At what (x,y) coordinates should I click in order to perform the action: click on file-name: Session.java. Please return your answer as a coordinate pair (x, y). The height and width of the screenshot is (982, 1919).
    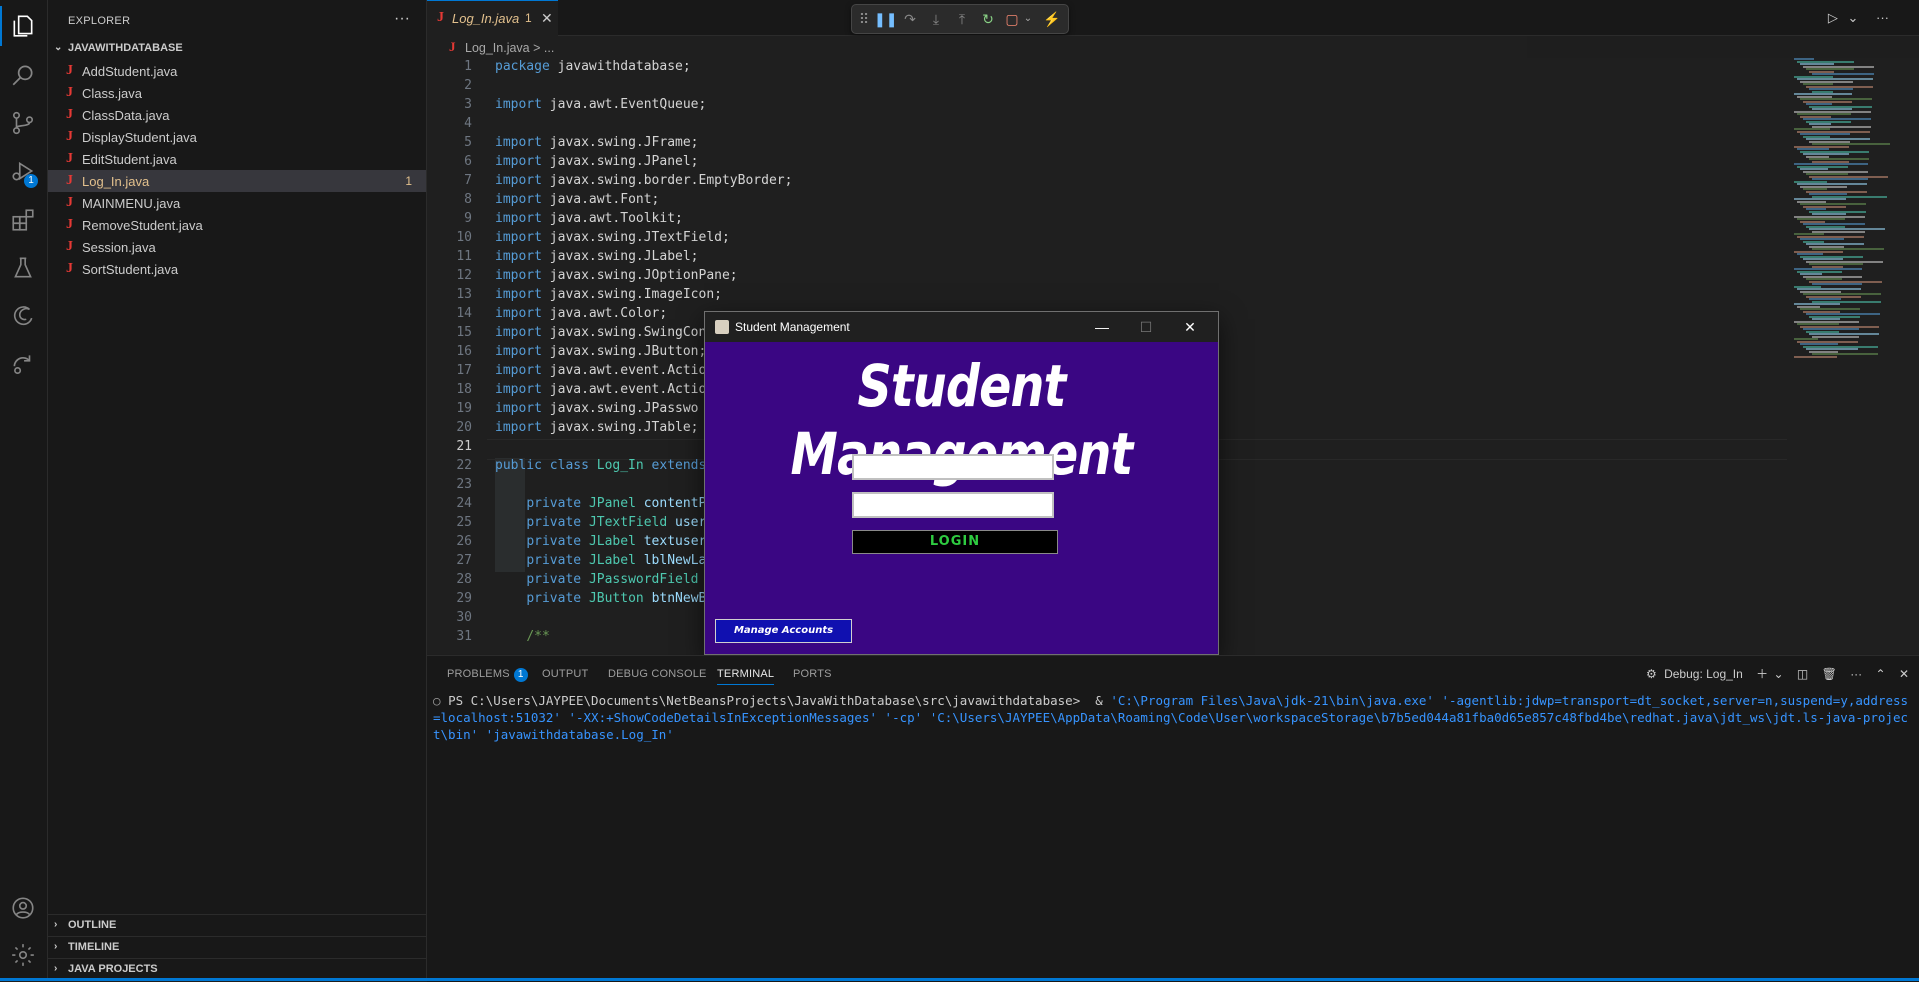
    Looking at the image, I should click on (119, 247).